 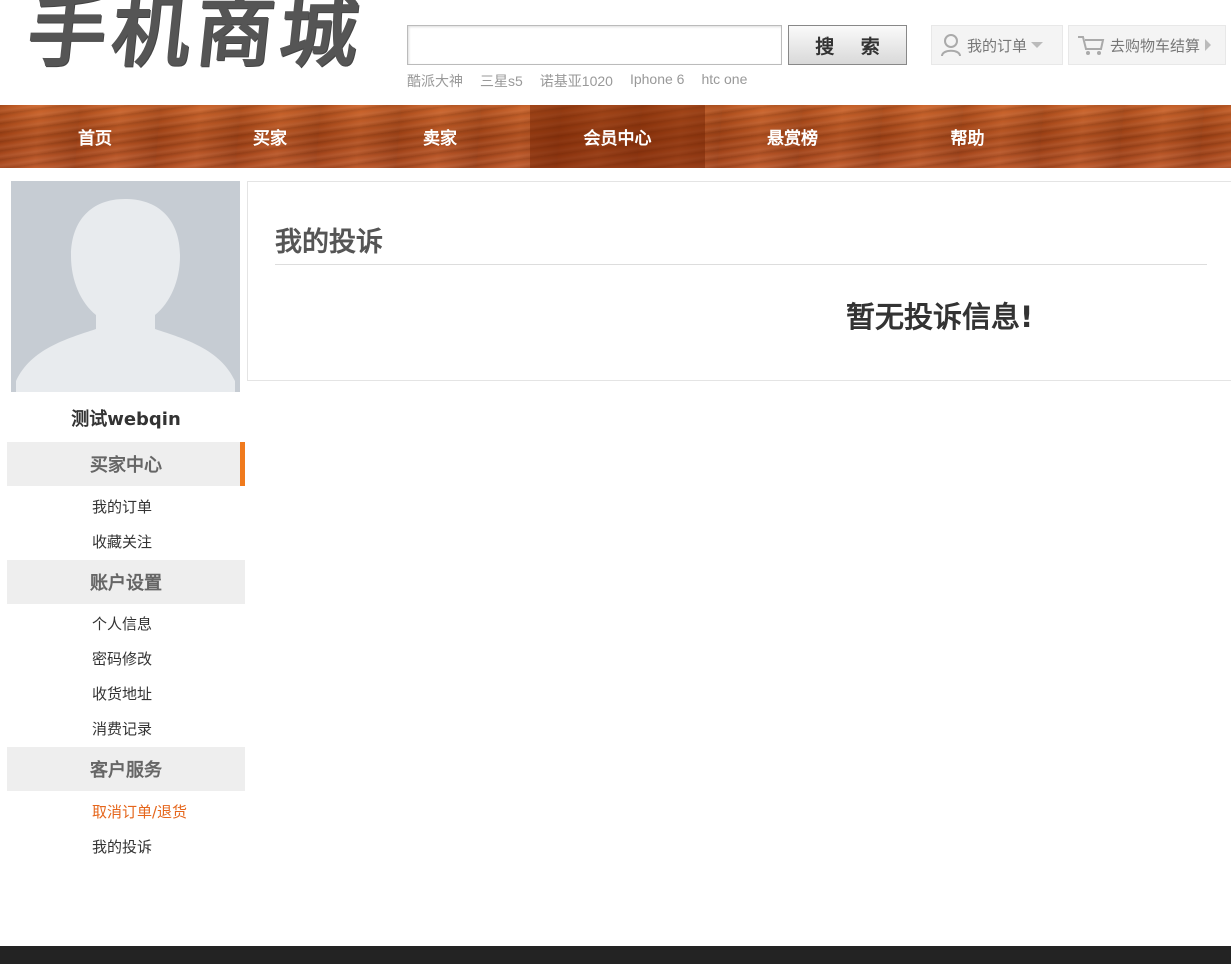 I want to click on my-orders-button: 我的订单, so click(x=997, y=45).